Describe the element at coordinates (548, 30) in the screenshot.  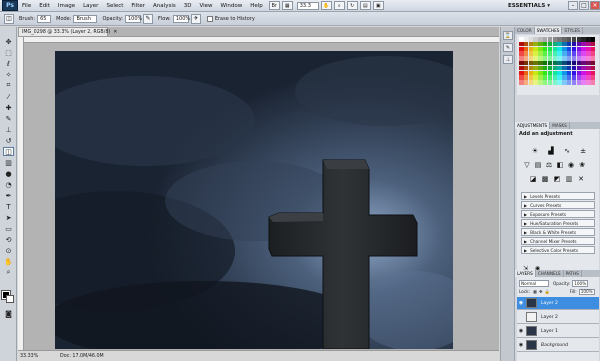
I see `tab-swatches: SWATCHES` at that location.